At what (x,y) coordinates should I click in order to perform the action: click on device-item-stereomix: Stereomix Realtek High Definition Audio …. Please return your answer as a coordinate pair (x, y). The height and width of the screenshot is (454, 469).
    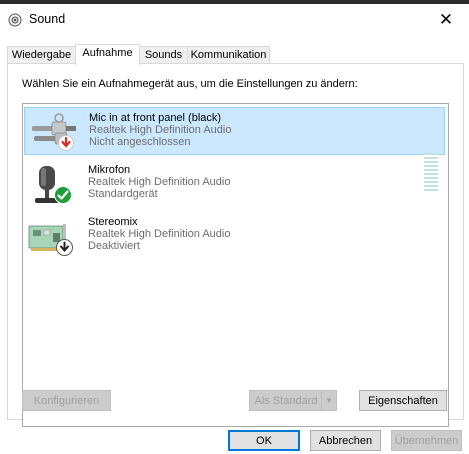
    Looking at the image, I should click on (234, 236).